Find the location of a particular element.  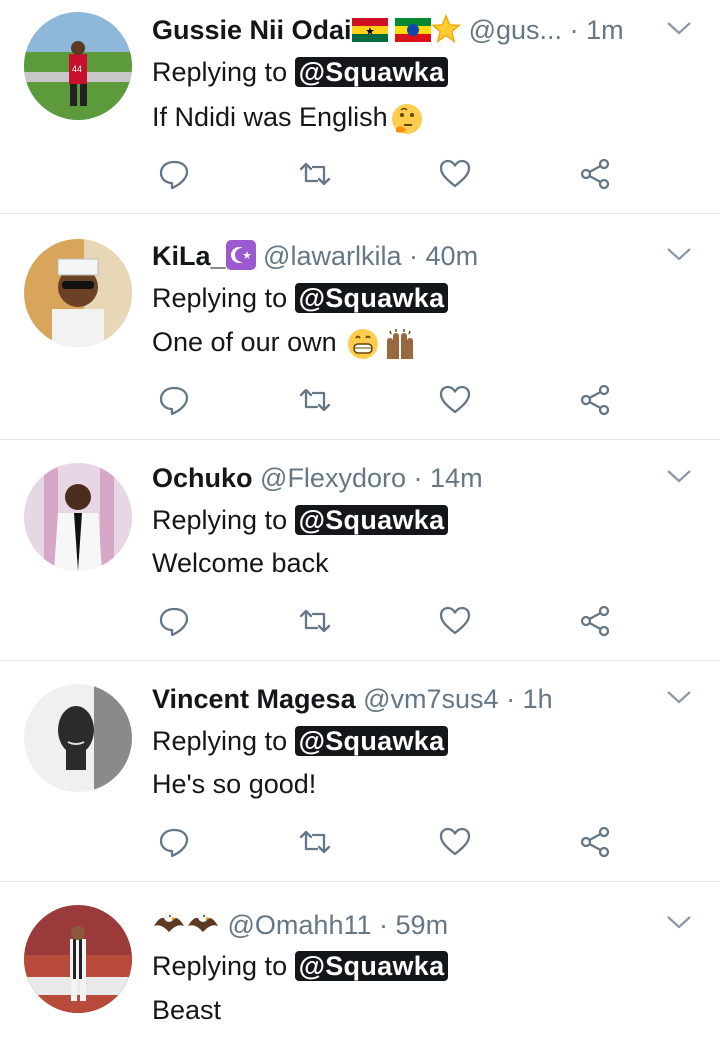

tweet-text: One of our own is located at coordinates (285, 342).